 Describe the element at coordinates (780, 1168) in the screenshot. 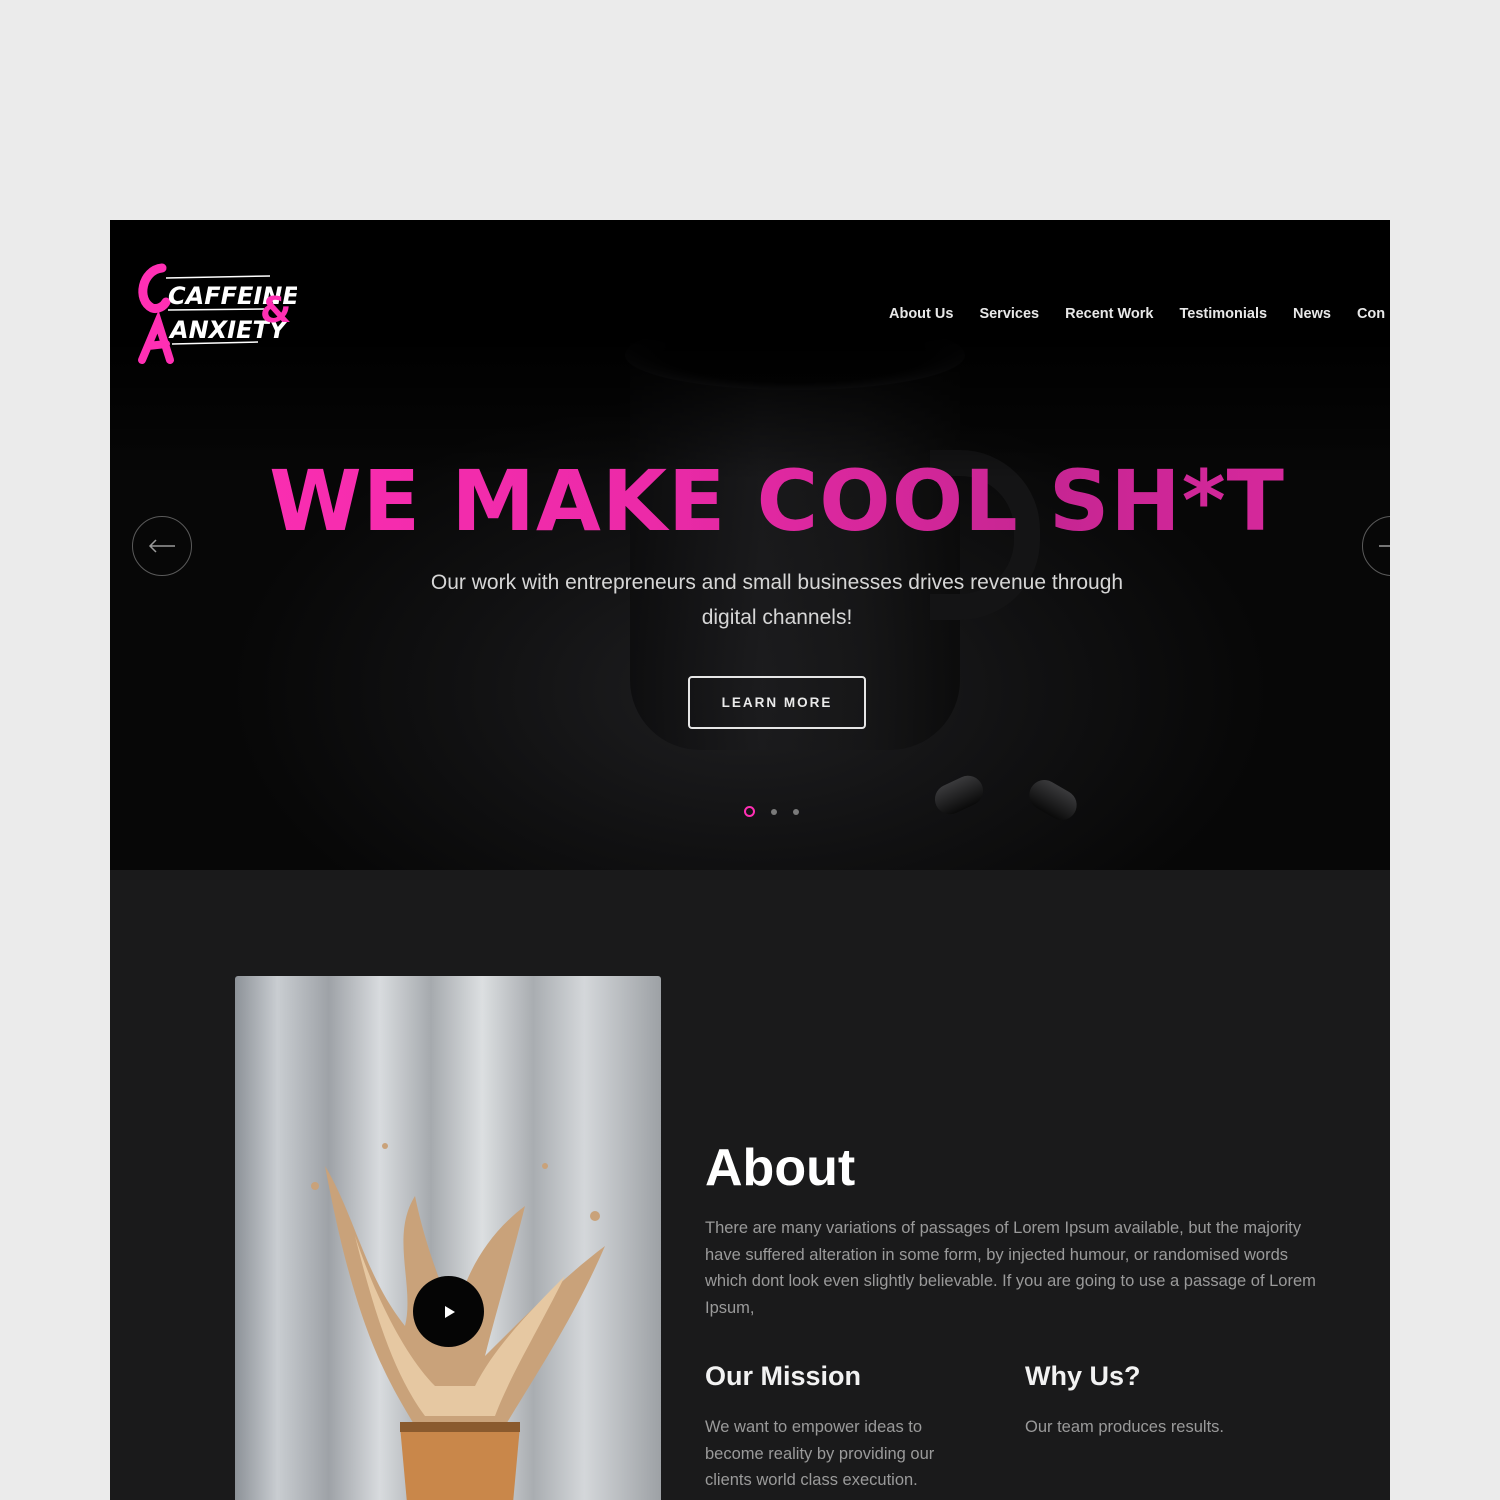

I see `about-title: About` at that location.